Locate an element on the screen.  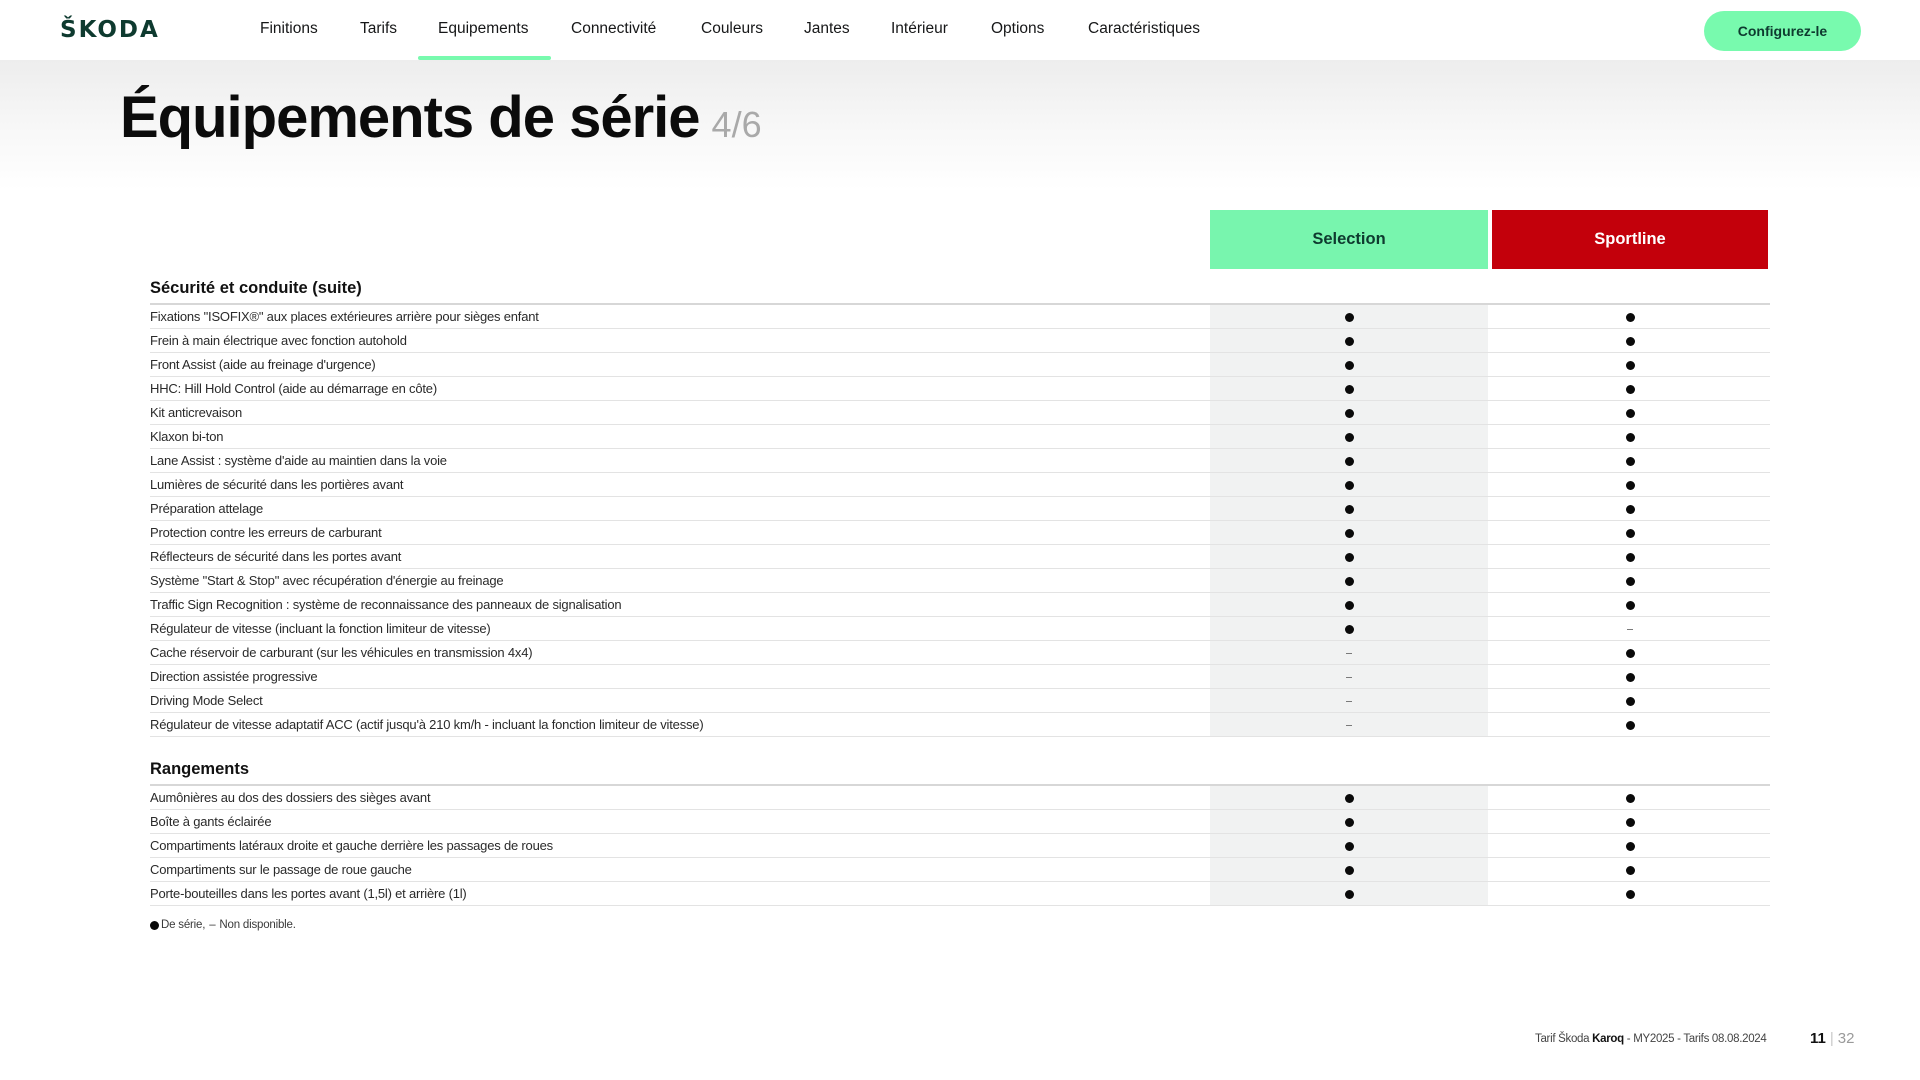
feature-label: Préparation attelage is located at coordinates (207, 508).